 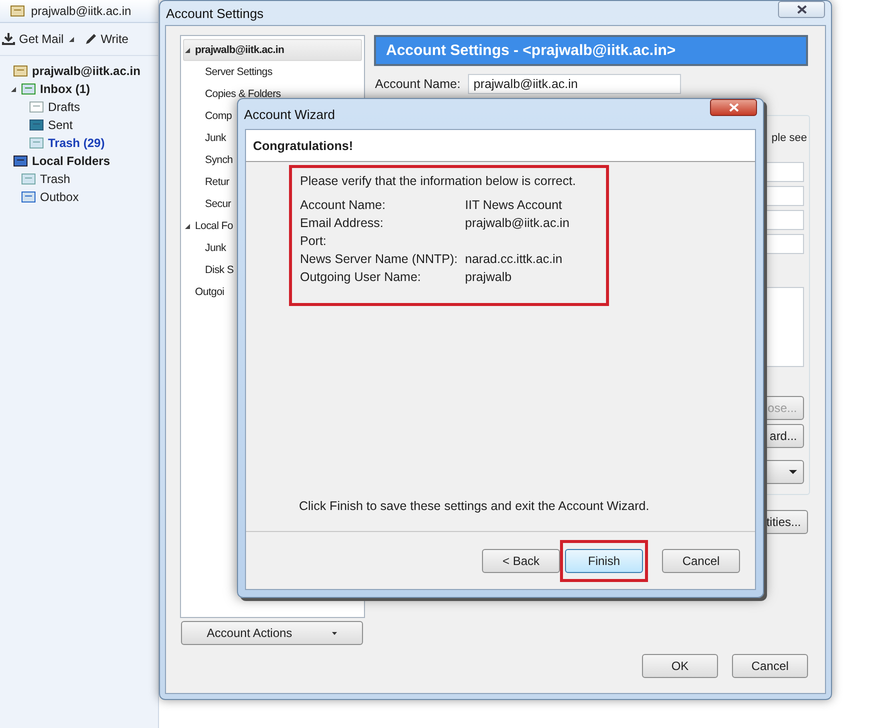 What do you see at coordinates (513, 206) in the screenshot?
I see `info-value: IIT News Account` at bounding box center [513, 206].